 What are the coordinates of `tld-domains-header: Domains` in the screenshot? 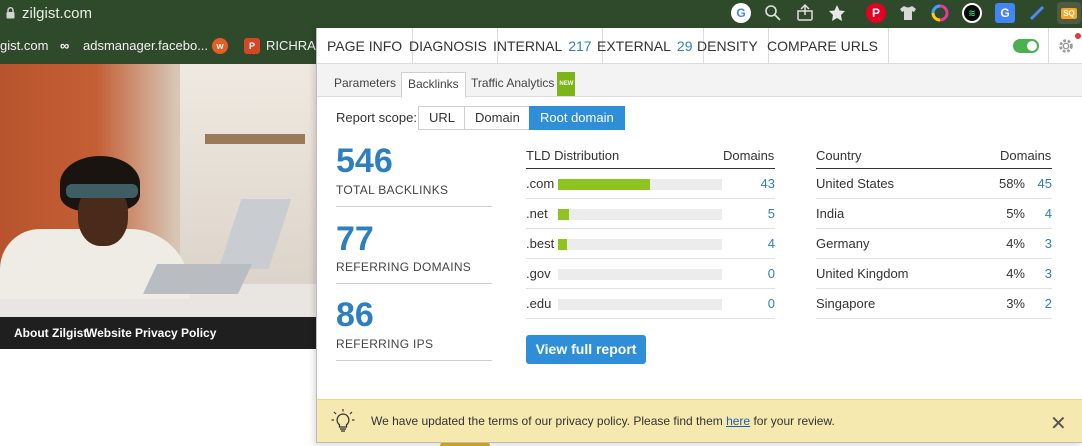 It's located at (749, 155).